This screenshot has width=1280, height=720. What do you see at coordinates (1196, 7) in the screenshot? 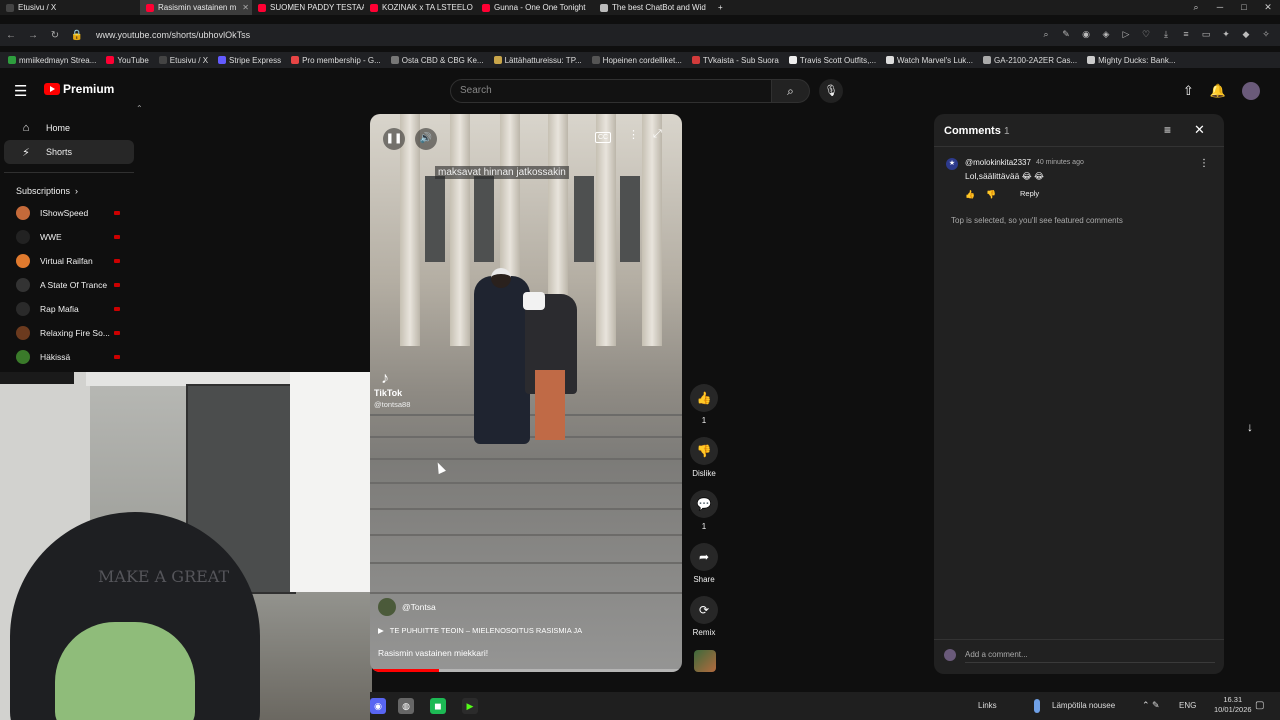
I see `search-tabs-icon: ⌕` at bounding box center [1196, 7].